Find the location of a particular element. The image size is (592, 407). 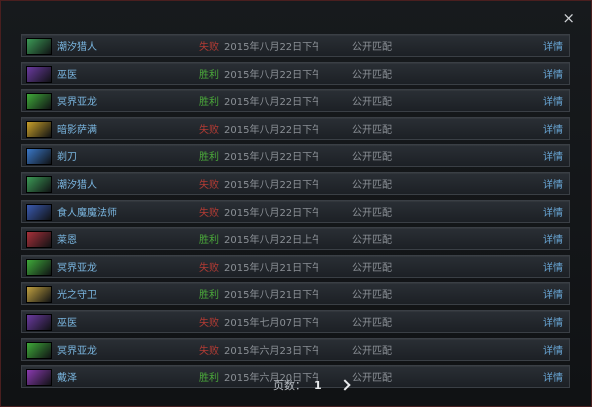

pagination: 页数： 1 is located at coordinates (311, 385).